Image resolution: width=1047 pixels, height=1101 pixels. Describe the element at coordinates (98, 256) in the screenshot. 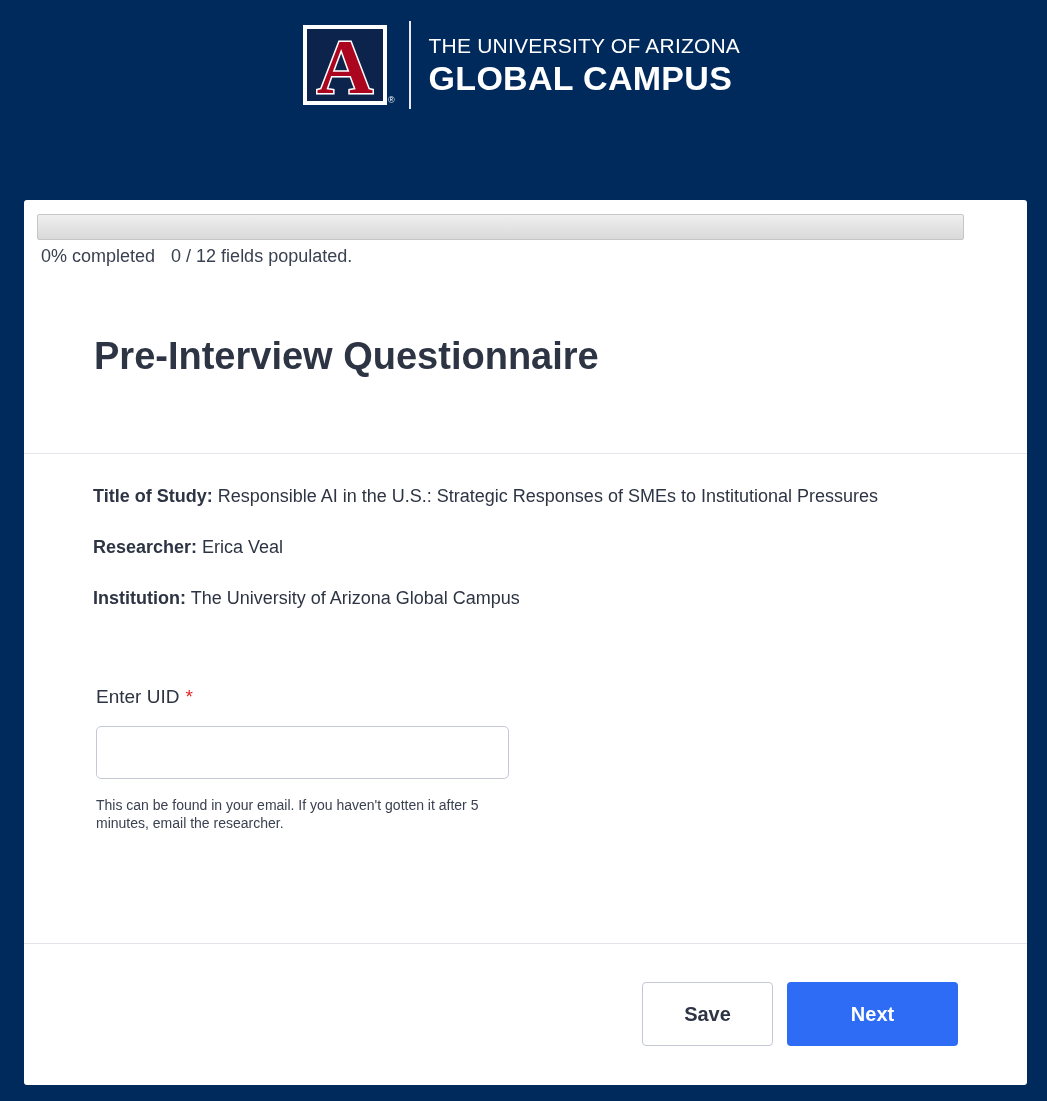

I see `progress-percent: 0% completed` at that location.